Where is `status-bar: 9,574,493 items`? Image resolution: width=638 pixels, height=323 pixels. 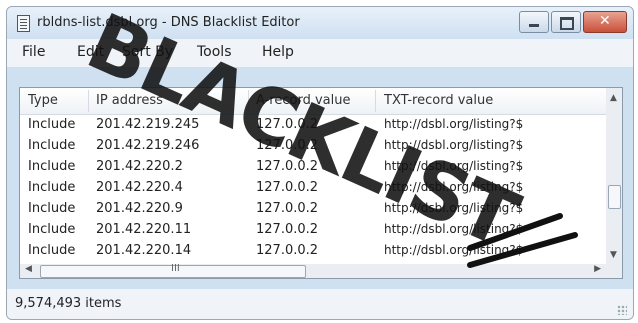 status-bar: 9,574,493 items is located at coordinates (320, 304).